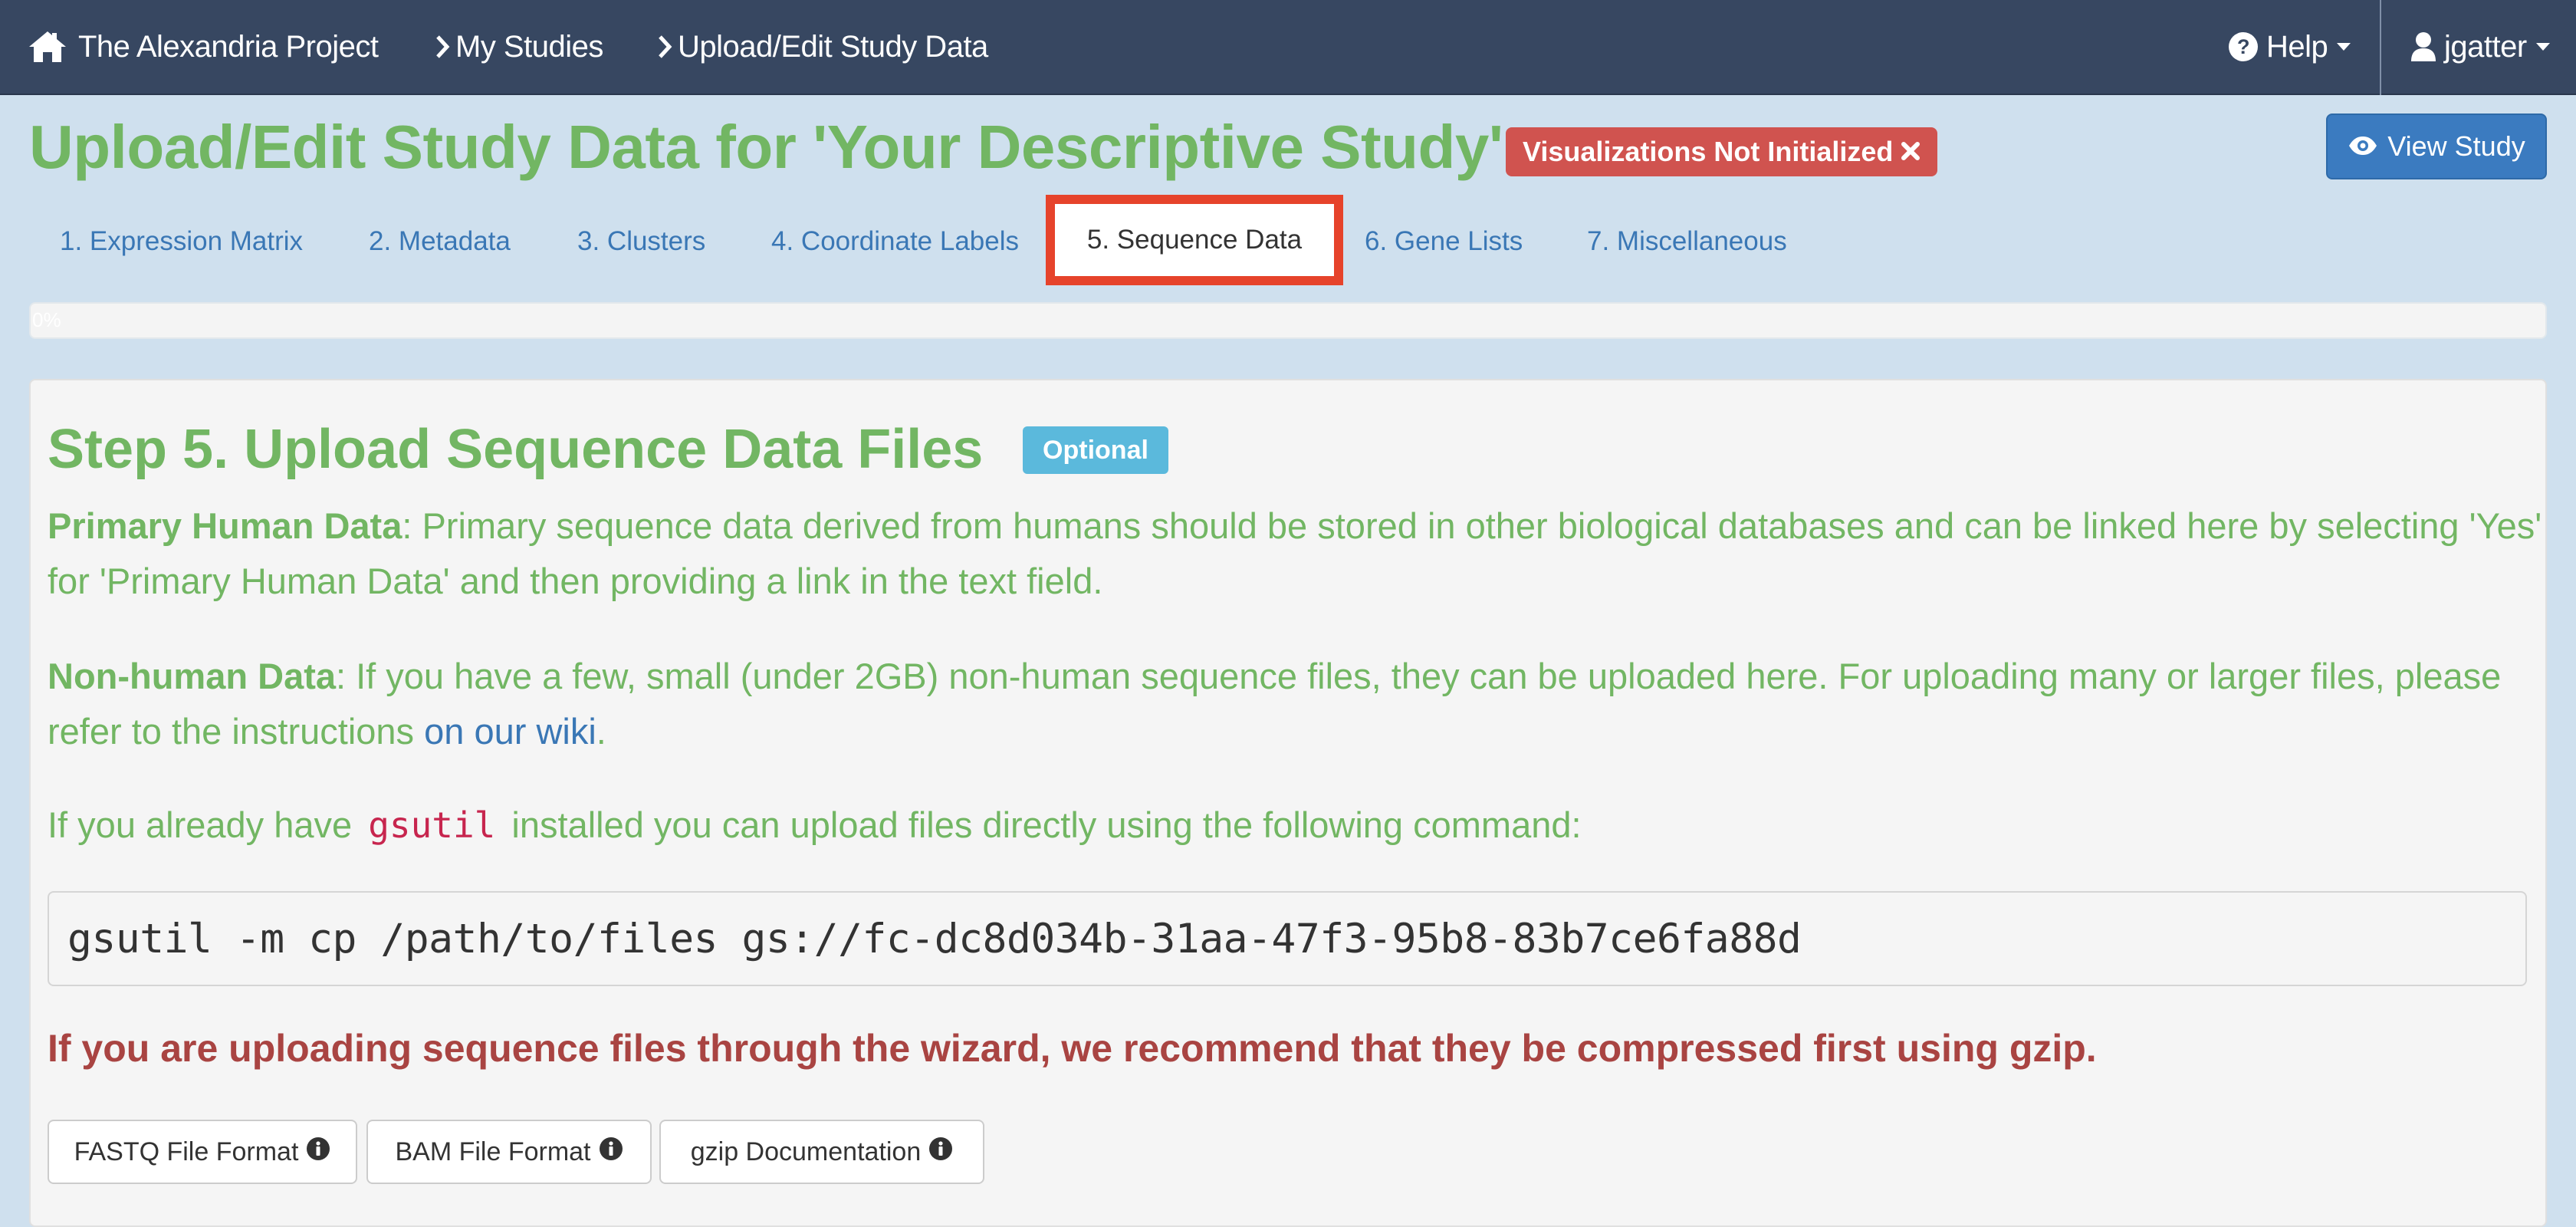 The height and width of the screenshot is (1227, 2576). I want to click on brand-link: The Alexandria Project, so click(204, 47).